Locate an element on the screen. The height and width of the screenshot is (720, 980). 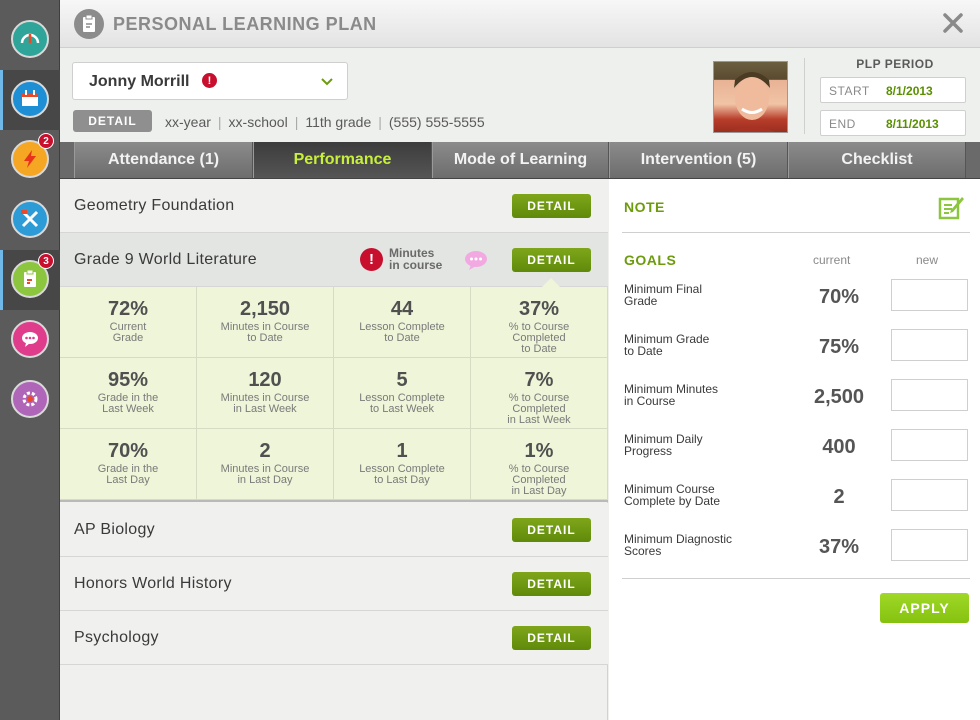
stat-cell: 44 Lesson Complete to Date is located at coordinates (402, 322).